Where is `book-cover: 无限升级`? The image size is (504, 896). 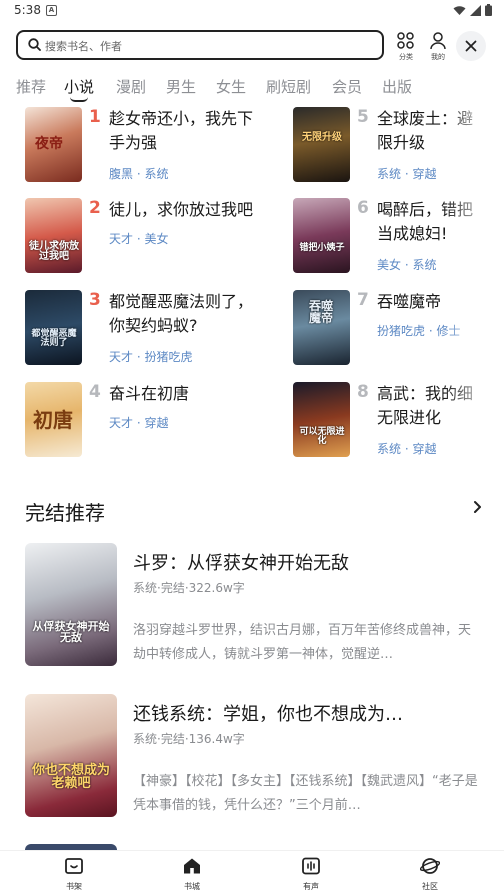 book-cover: 无限升级 is located at coordinates (321, 144).